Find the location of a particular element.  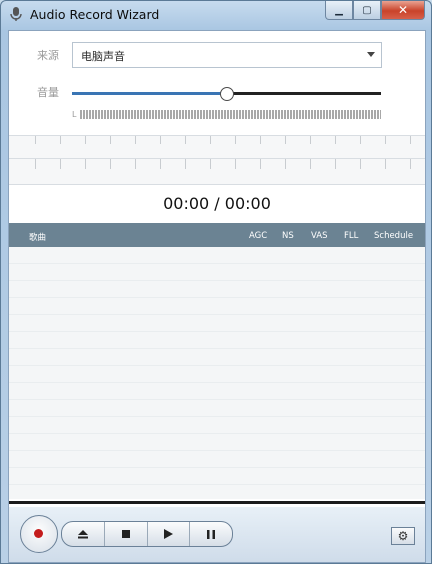

timeline is located at coordinates (217, 160).